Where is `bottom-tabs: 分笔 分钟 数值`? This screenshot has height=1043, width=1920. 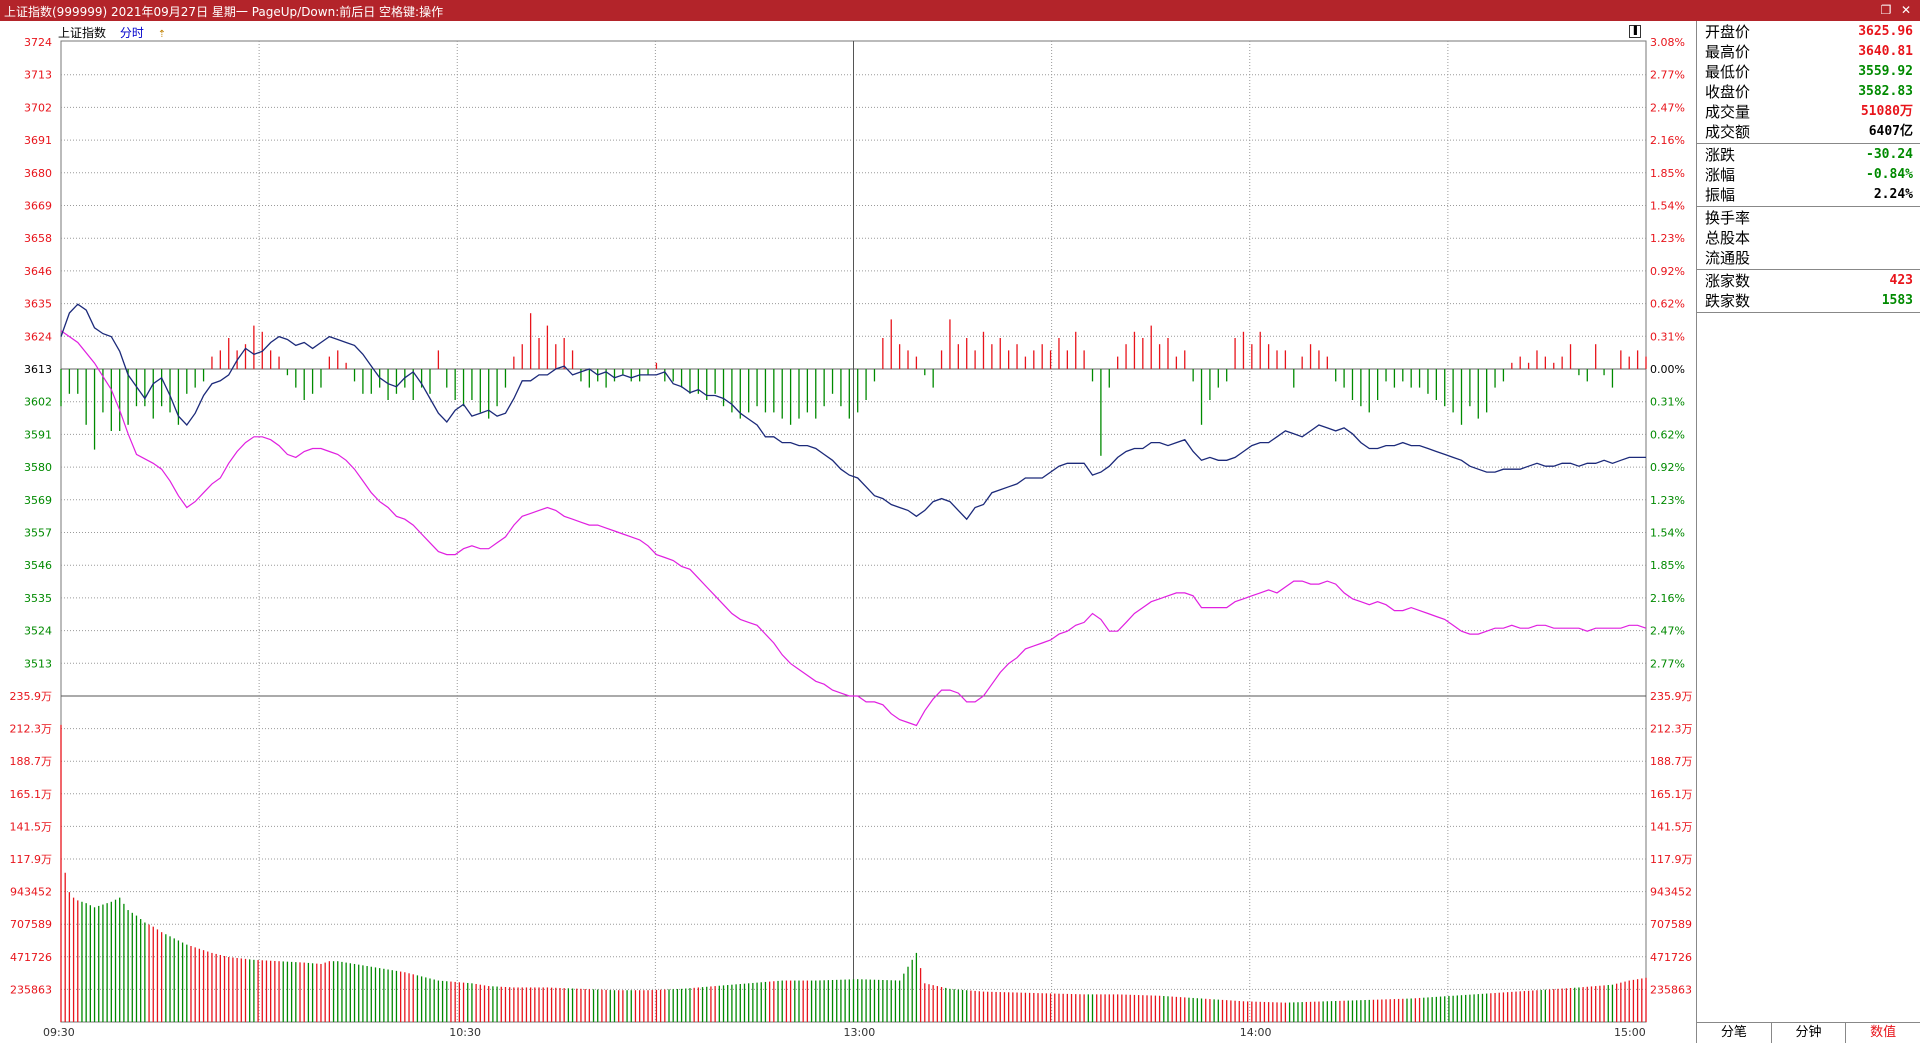 bottom-tabs: 分笔 分钟 数值 is located at coordinates (1808, 1032).